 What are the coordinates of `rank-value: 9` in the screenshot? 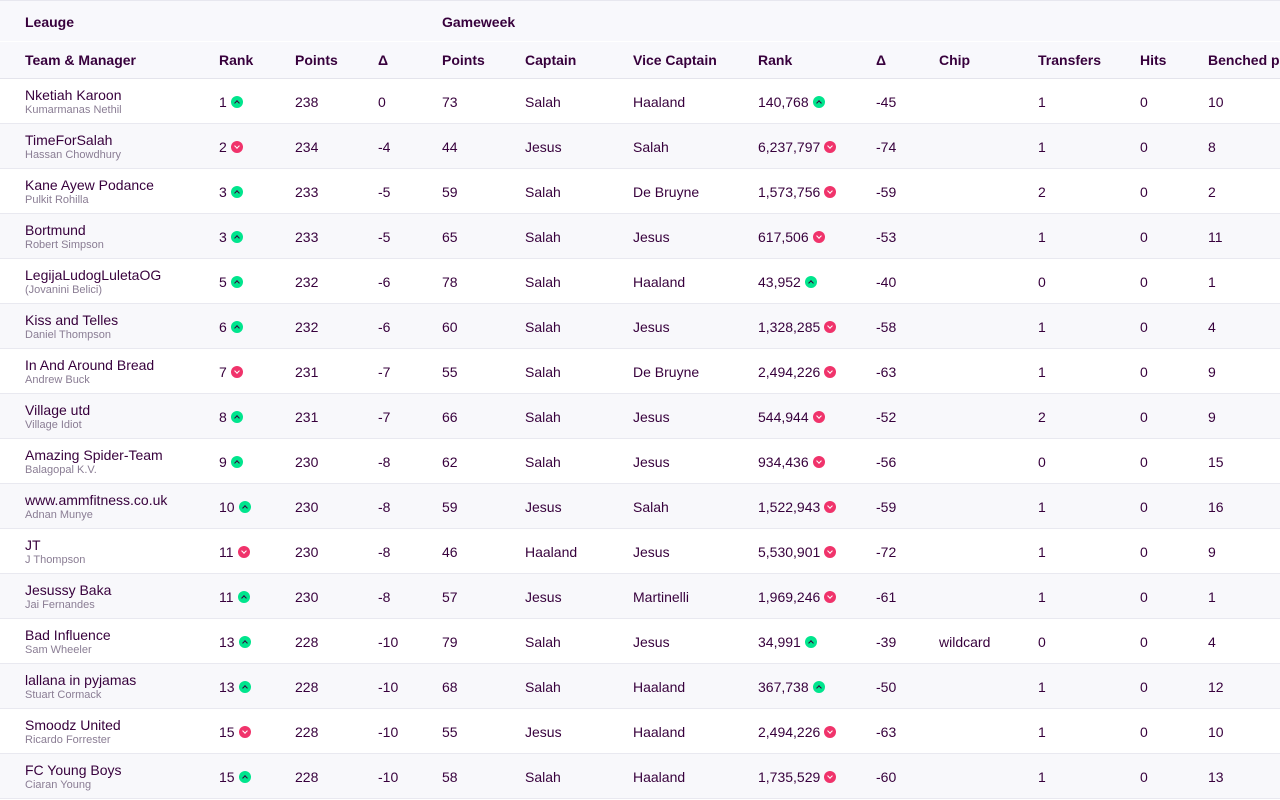 It's located at (223, 462).